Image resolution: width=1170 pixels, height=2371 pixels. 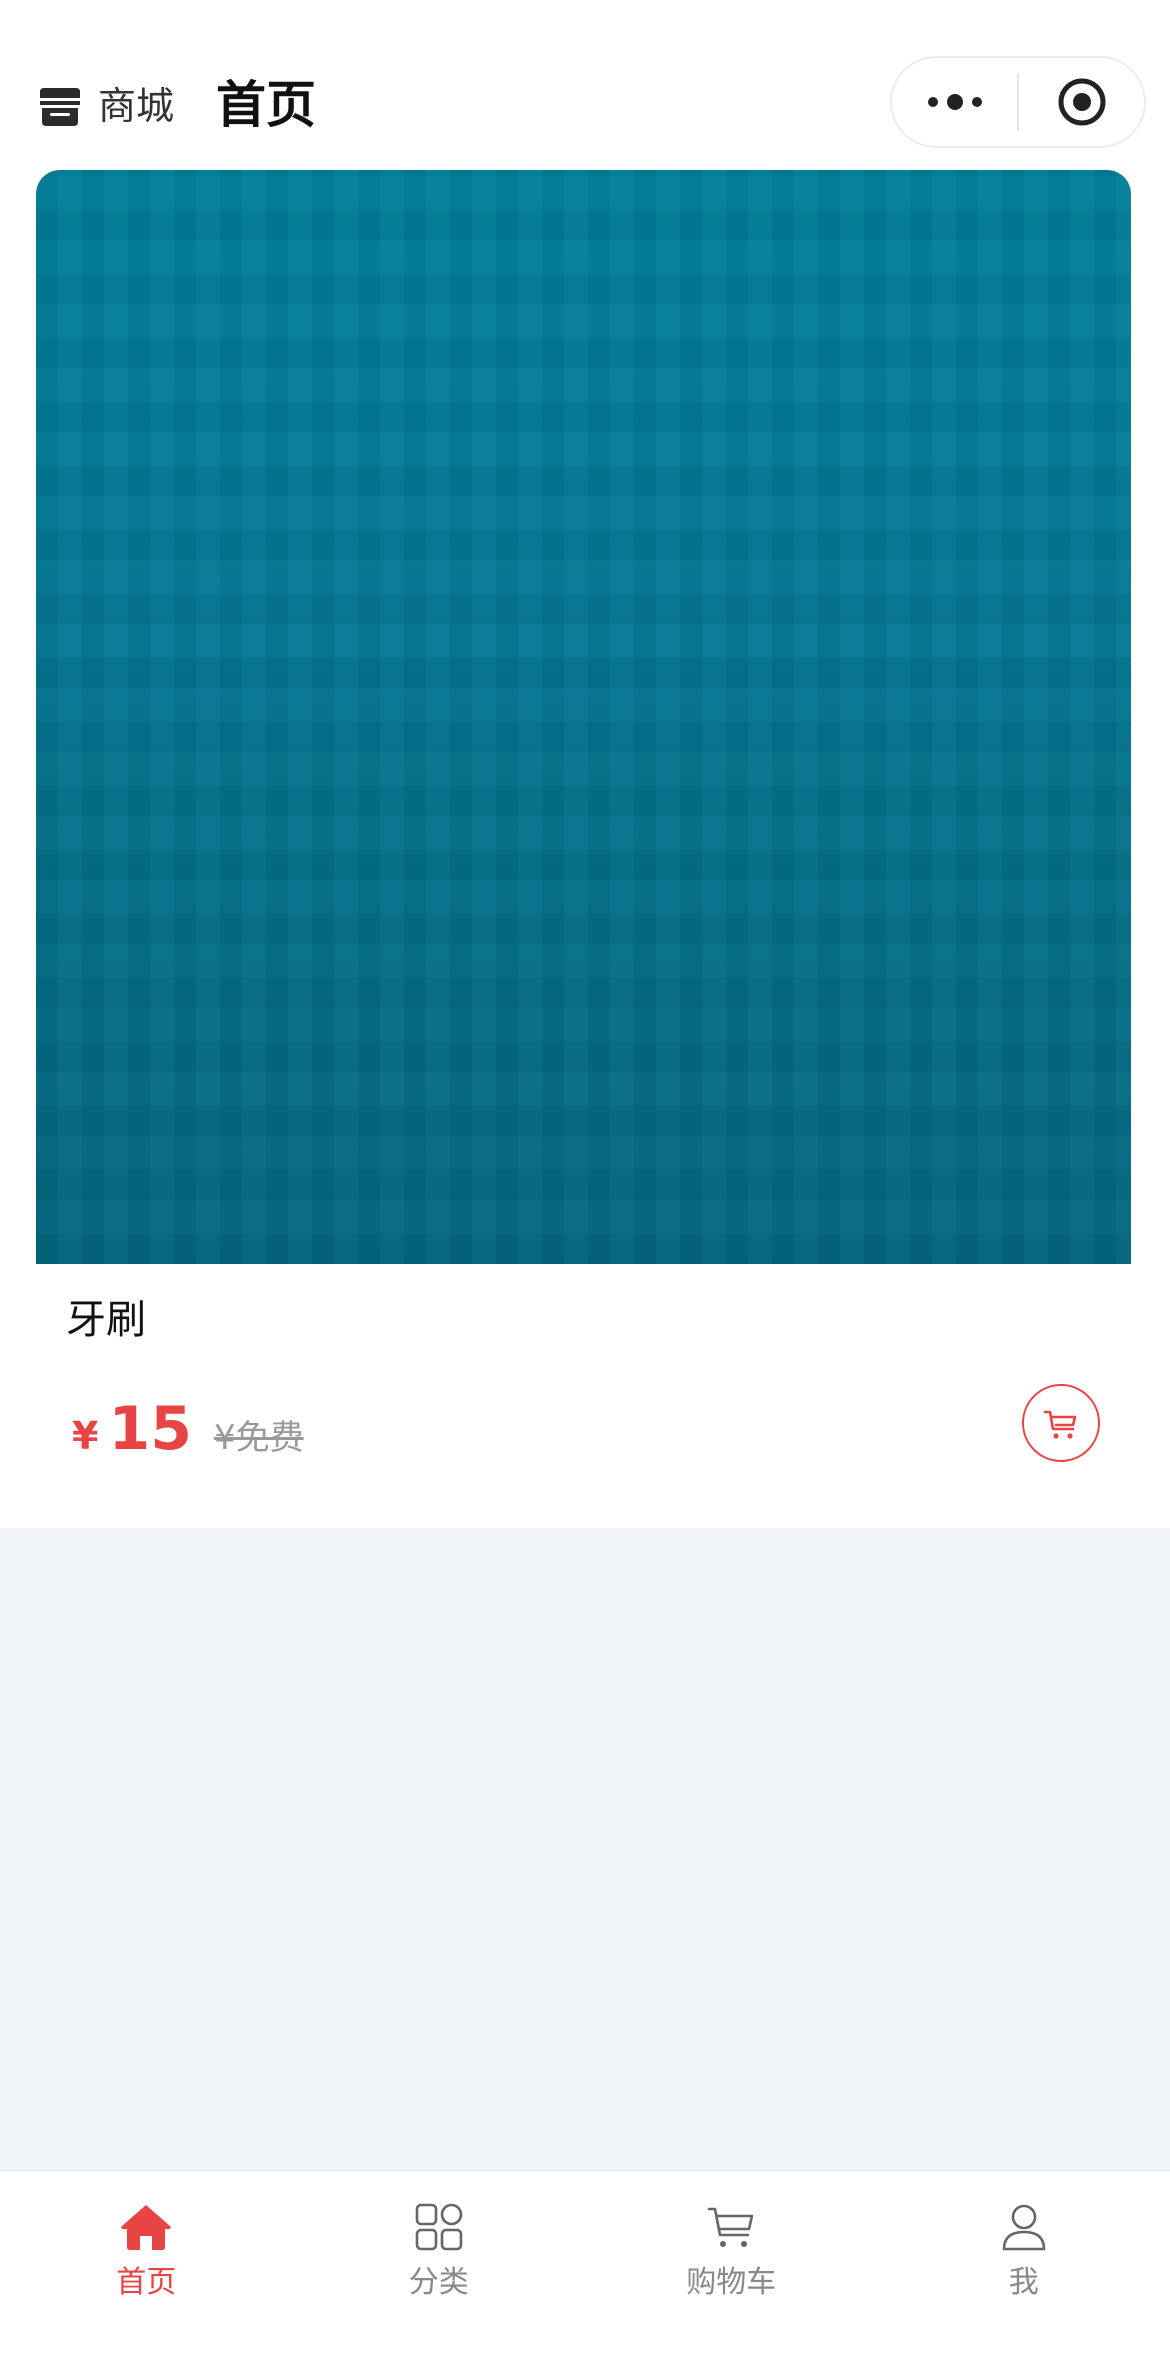 What do you see at coordinates (150, 1429) in the screenshot?
I see `product-price: 15` at bounding box center [150, 1429].